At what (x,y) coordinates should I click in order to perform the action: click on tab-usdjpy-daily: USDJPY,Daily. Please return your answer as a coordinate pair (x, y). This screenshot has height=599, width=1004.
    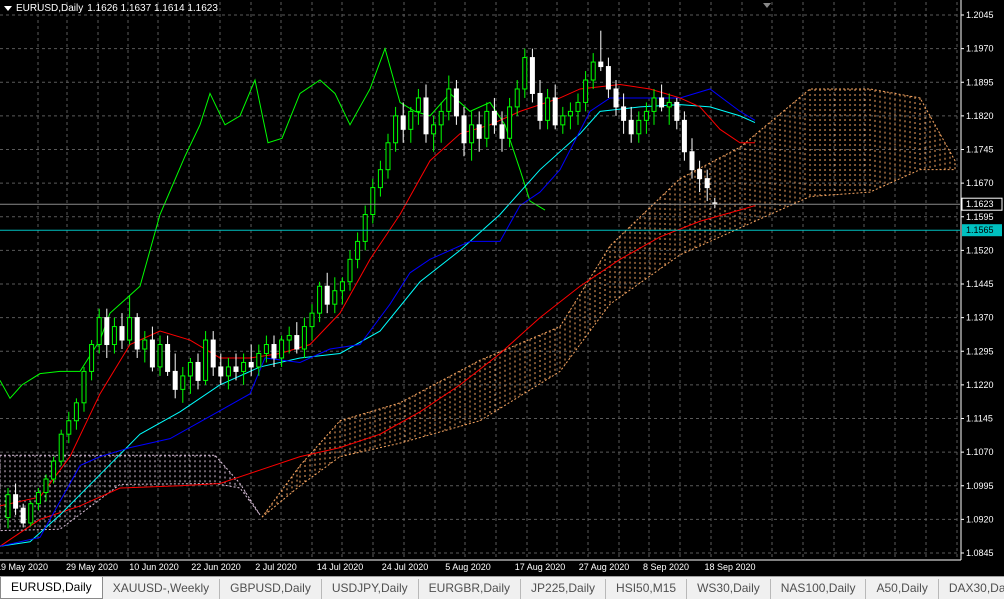
    Looking at the image, I should click on (370, 589).